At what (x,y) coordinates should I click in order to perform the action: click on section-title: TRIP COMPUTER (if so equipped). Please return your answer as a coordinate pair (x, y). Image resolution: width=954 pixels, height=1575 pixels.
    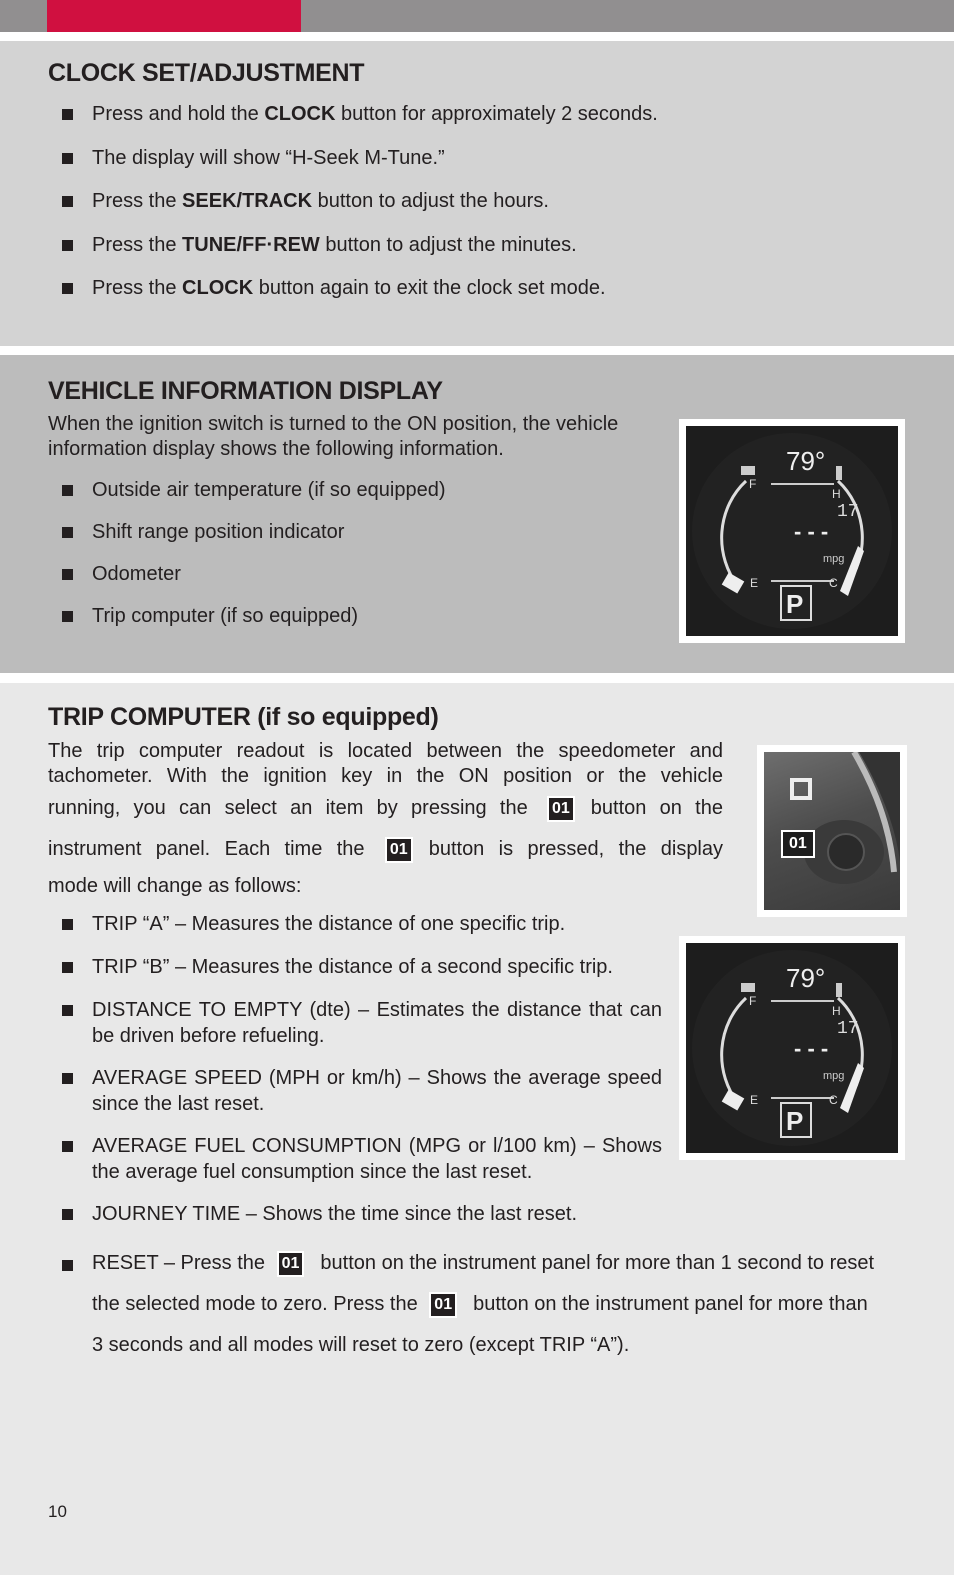
    Looking at the image, I should click on (243, 717).